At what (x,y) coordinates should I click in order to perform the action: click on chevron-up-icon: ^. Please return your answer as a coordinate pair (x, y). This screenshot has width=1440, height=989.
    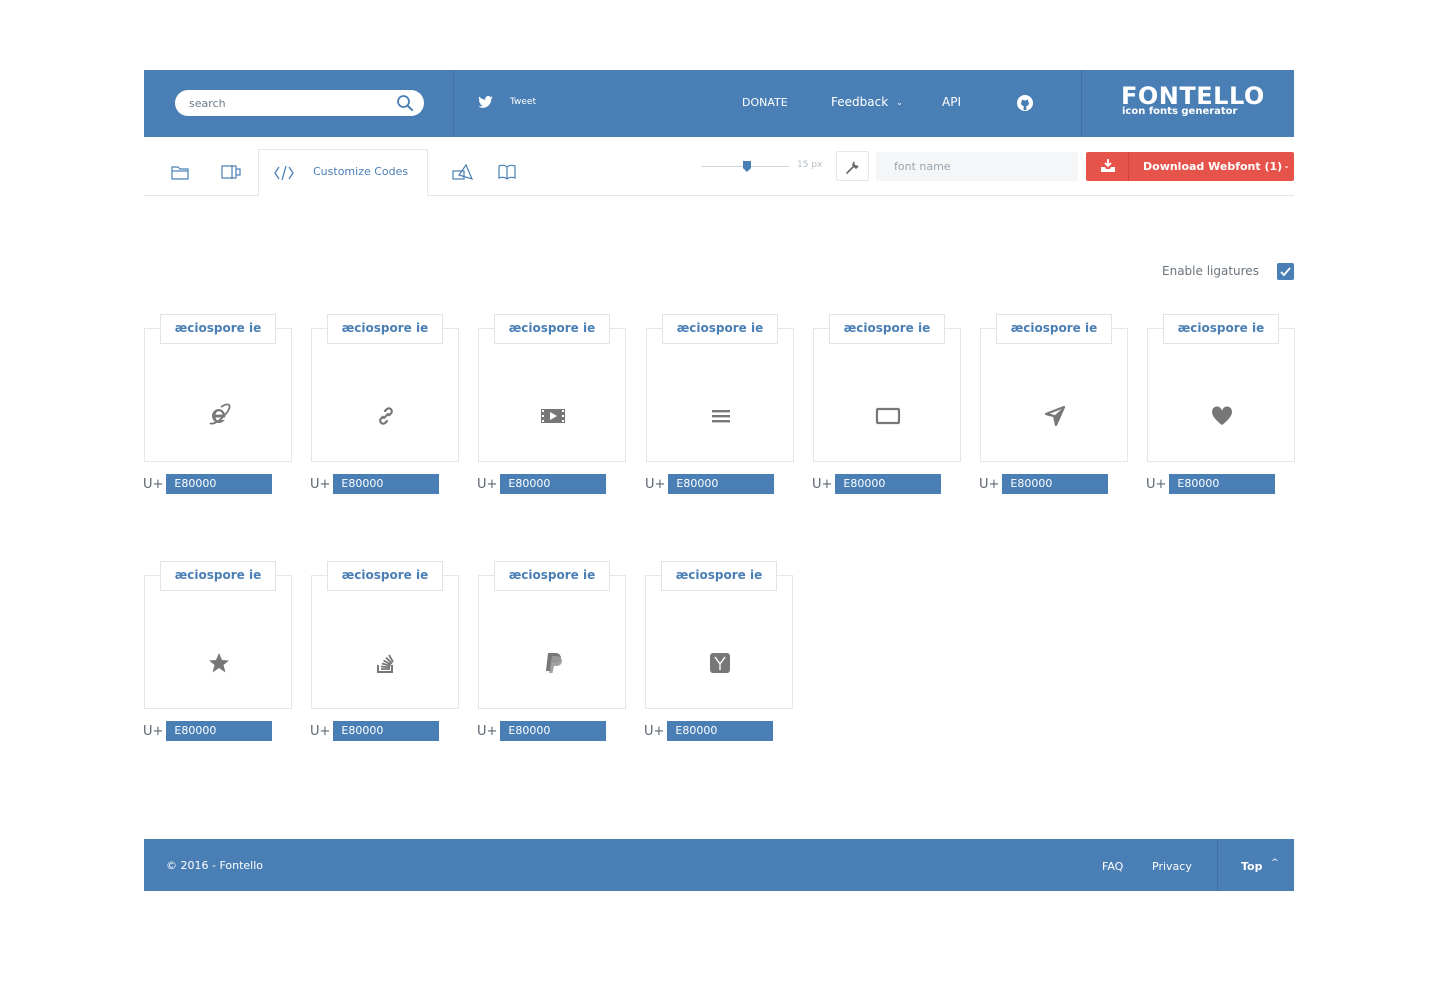
    Looking at the image, I should click on (1275, 863).